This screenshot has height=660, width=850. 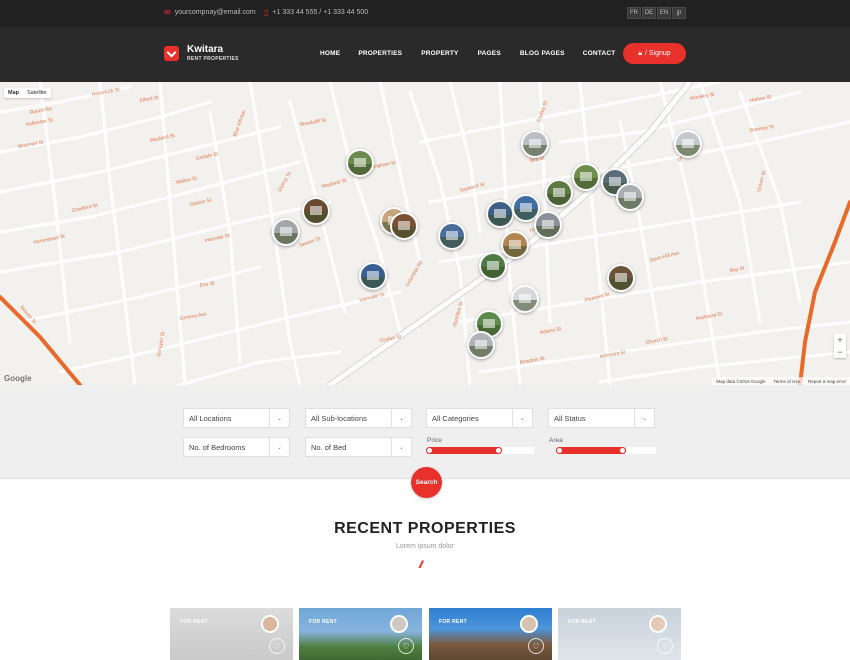 What do you see at coordinates (634, 13) in the screenshot?
I see `lang-fr: FR` at bounding box center [634, 13].